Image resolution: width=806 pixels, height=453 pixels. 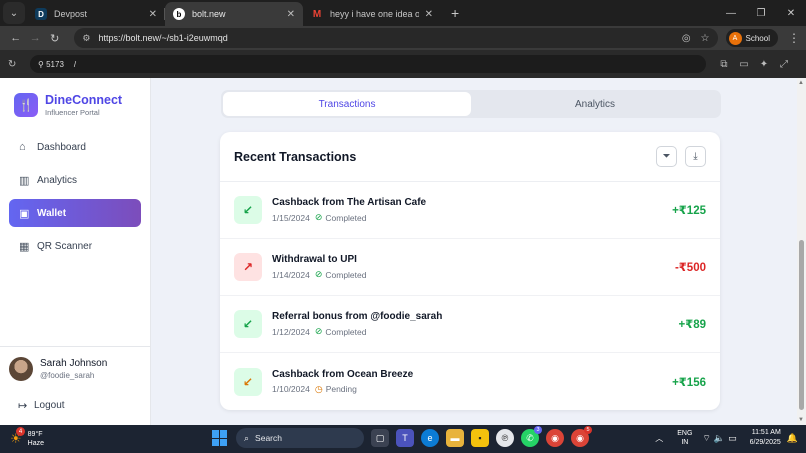 I want to click on transaction-amount: +₹89, so click(x=692, y=325).